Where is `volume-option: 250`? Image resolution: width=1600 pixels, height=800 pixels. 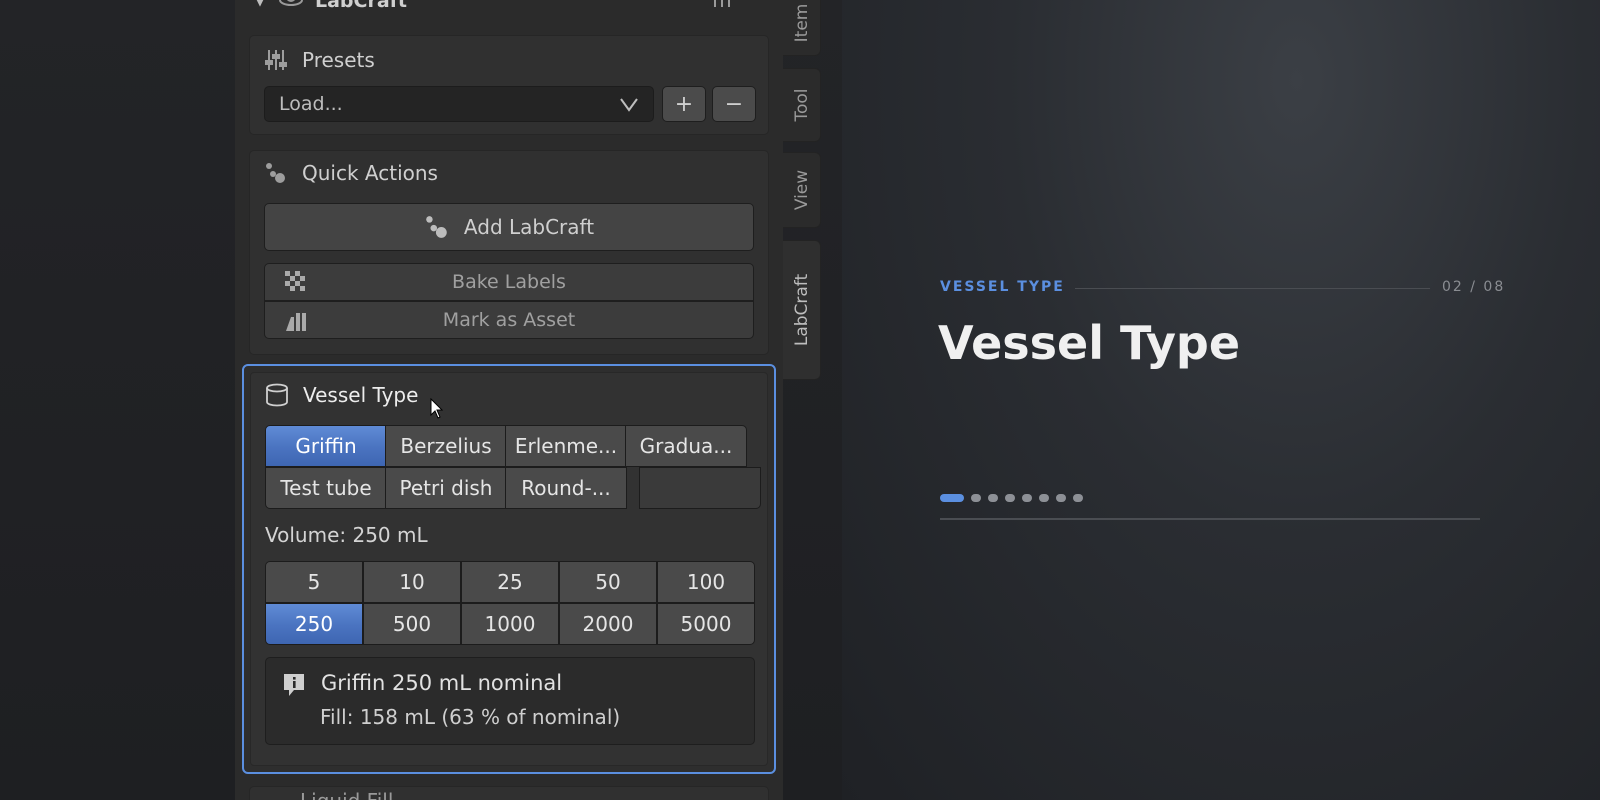
volume-option: 250 is located at coordinates (314, 624).